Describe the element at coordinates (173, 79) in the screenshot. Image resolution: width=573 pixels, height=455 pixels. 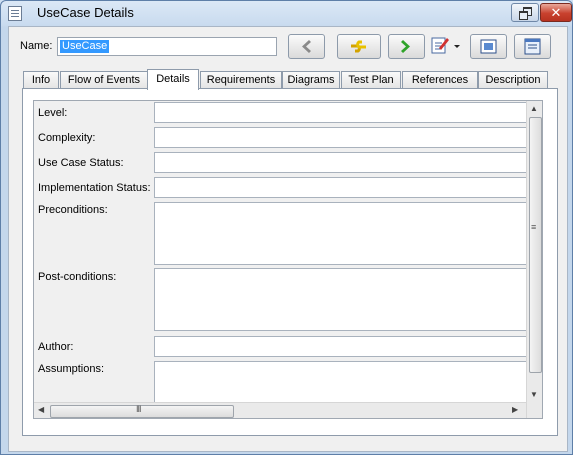
I see `tab-details: Details` at that location.